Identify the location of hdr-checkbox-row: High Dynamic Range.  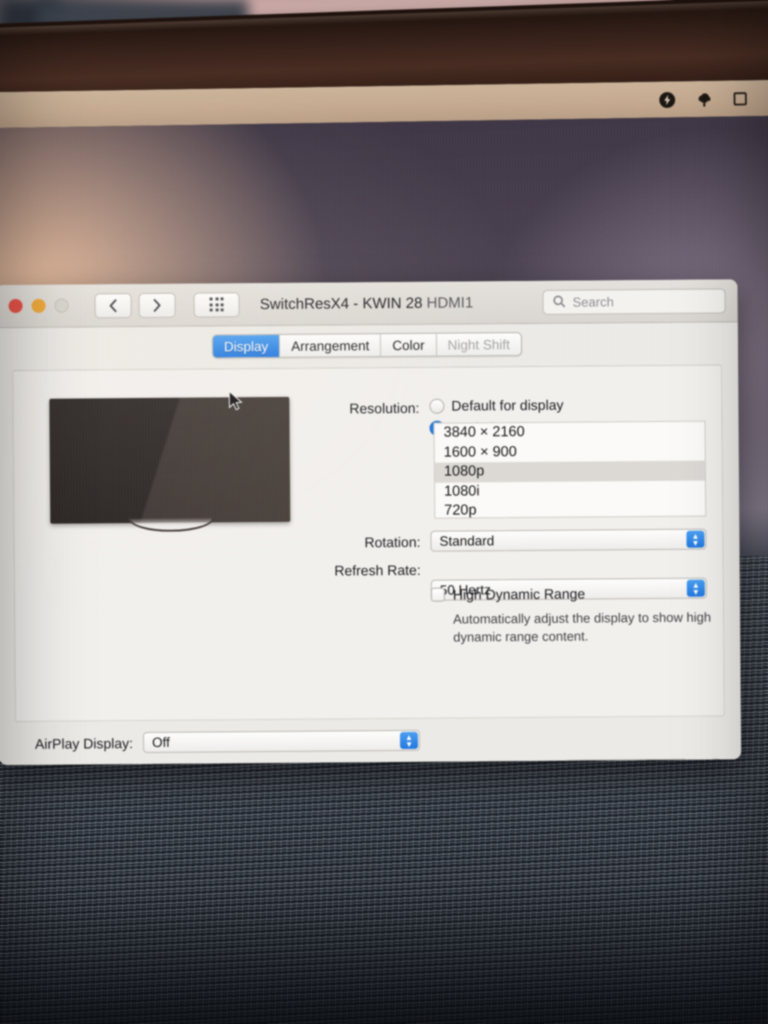
(508, 594).